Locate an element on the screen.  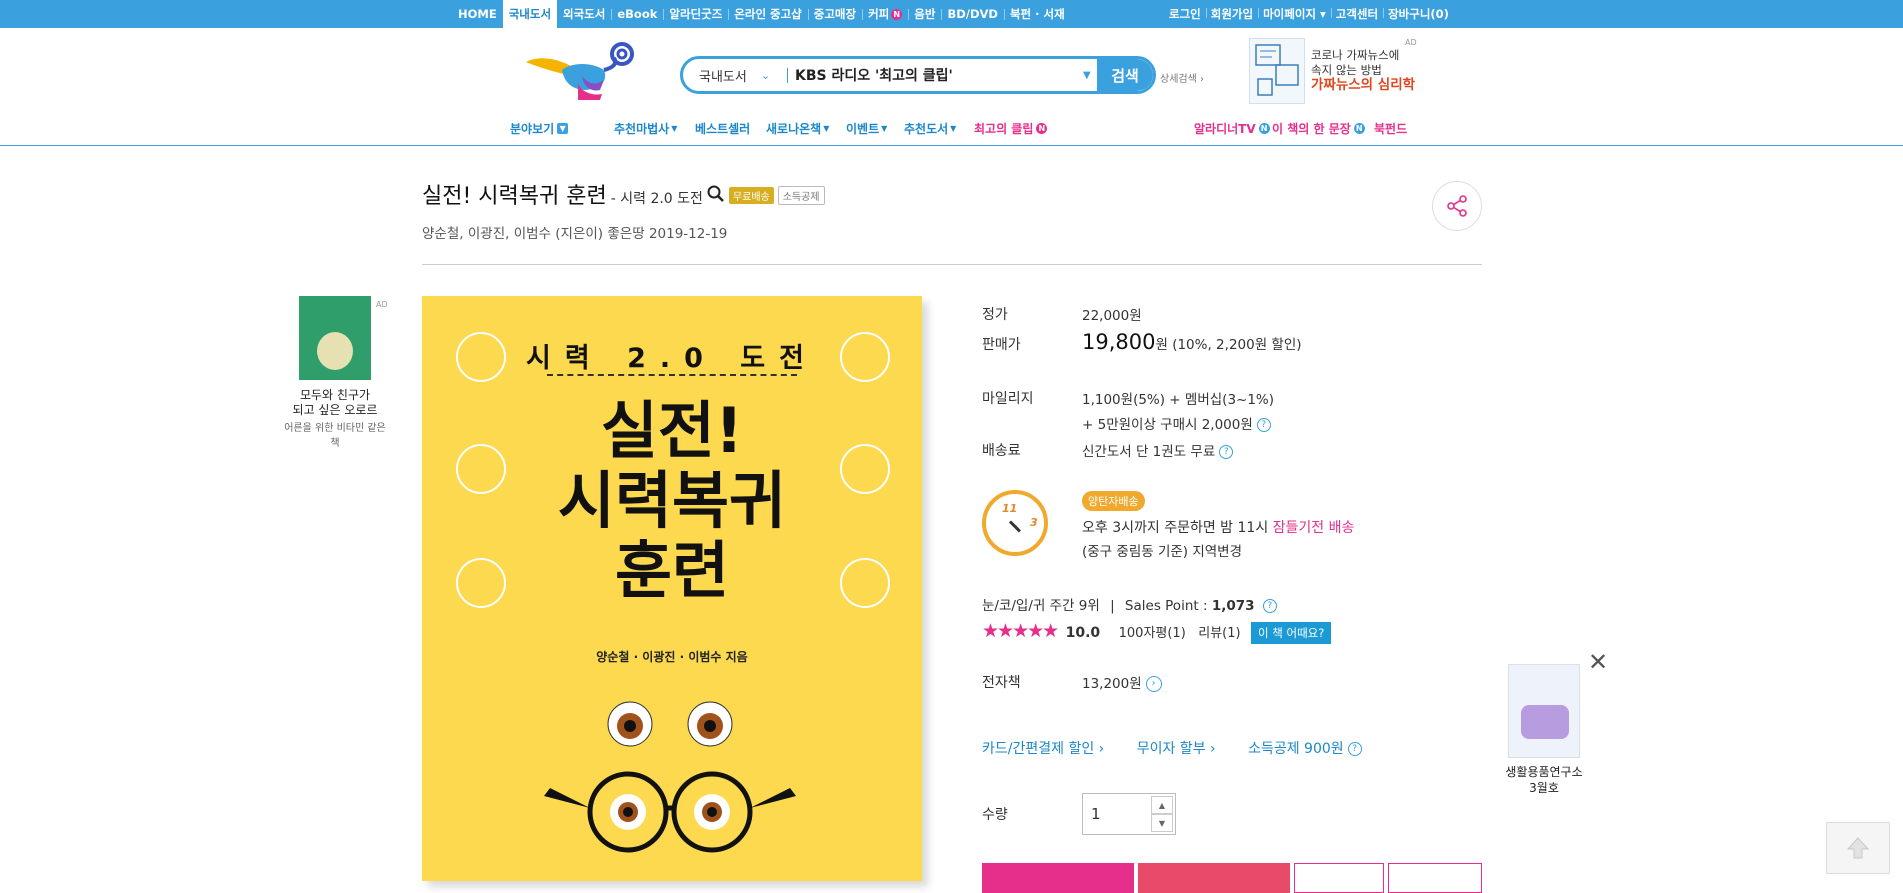
short-reviews-link: 100자평(1) is located at coordinates (1152, 633).